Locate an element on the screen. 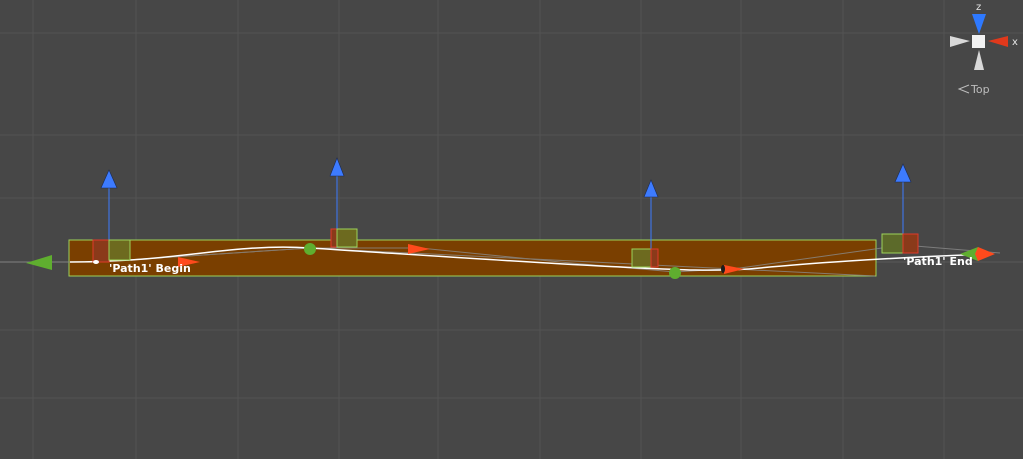 Image resolution: width=1023 pixels, height=459 pixels. path-start-cone is located at coordinates (39, 262).